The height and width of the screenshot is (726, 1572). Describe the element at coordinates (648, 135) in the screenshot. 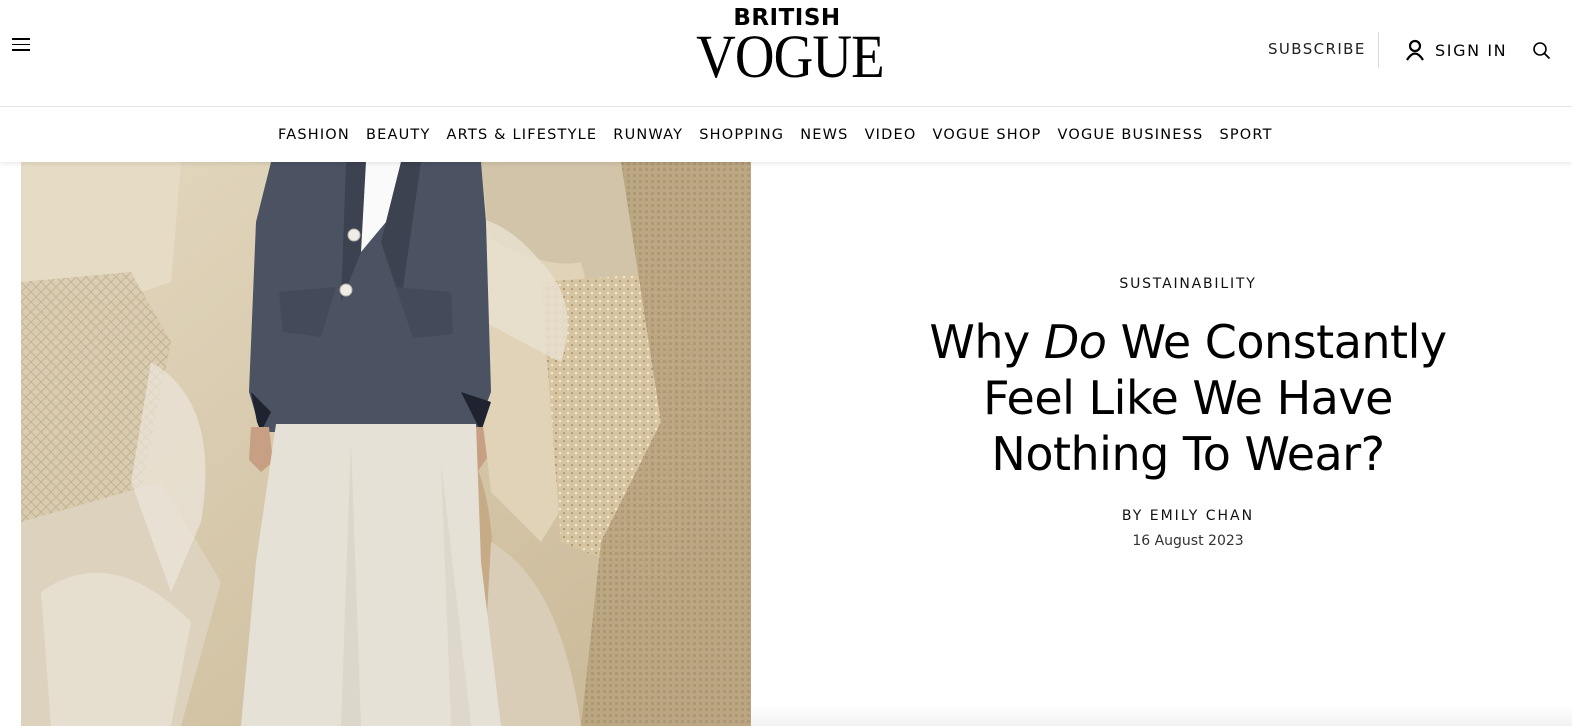

I see `nav-item-runway: RUNWAY` at that location.